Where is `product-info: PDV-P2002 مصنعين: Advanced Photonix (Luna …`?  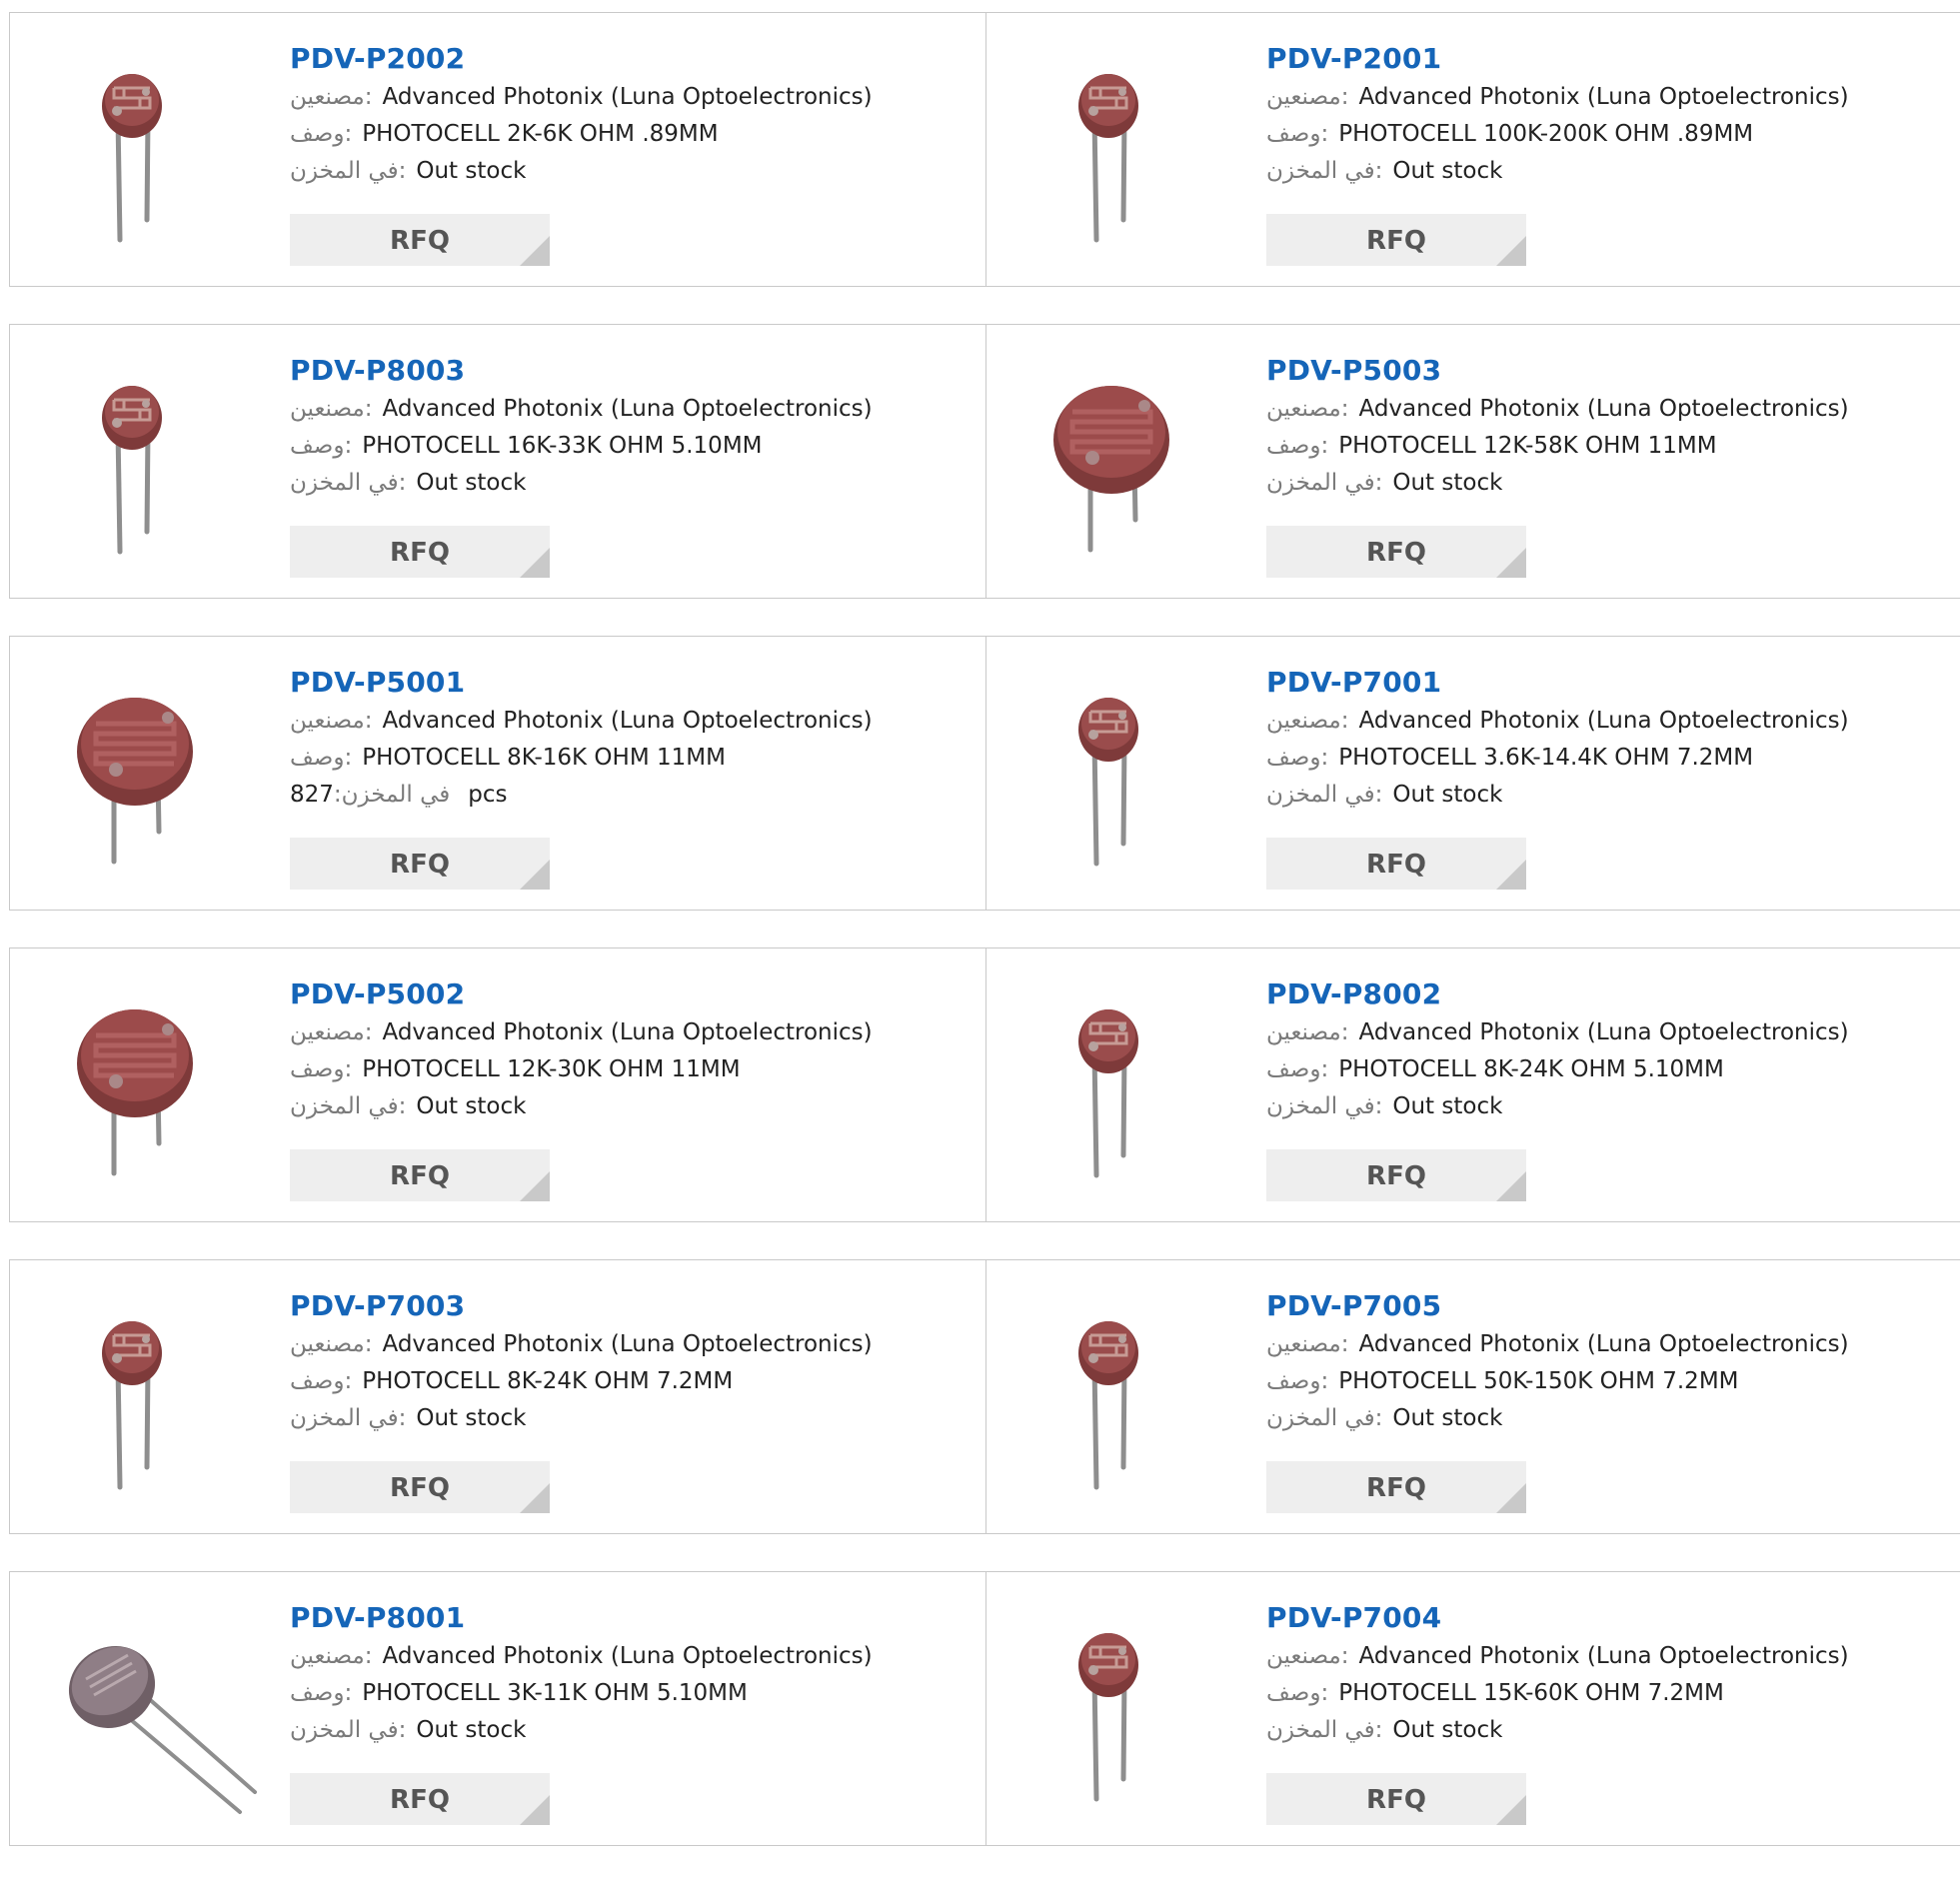 product-info: PDV-P2002 مصنعين: Advanced Photonix (Luna … is located at coordinates (630, 114).